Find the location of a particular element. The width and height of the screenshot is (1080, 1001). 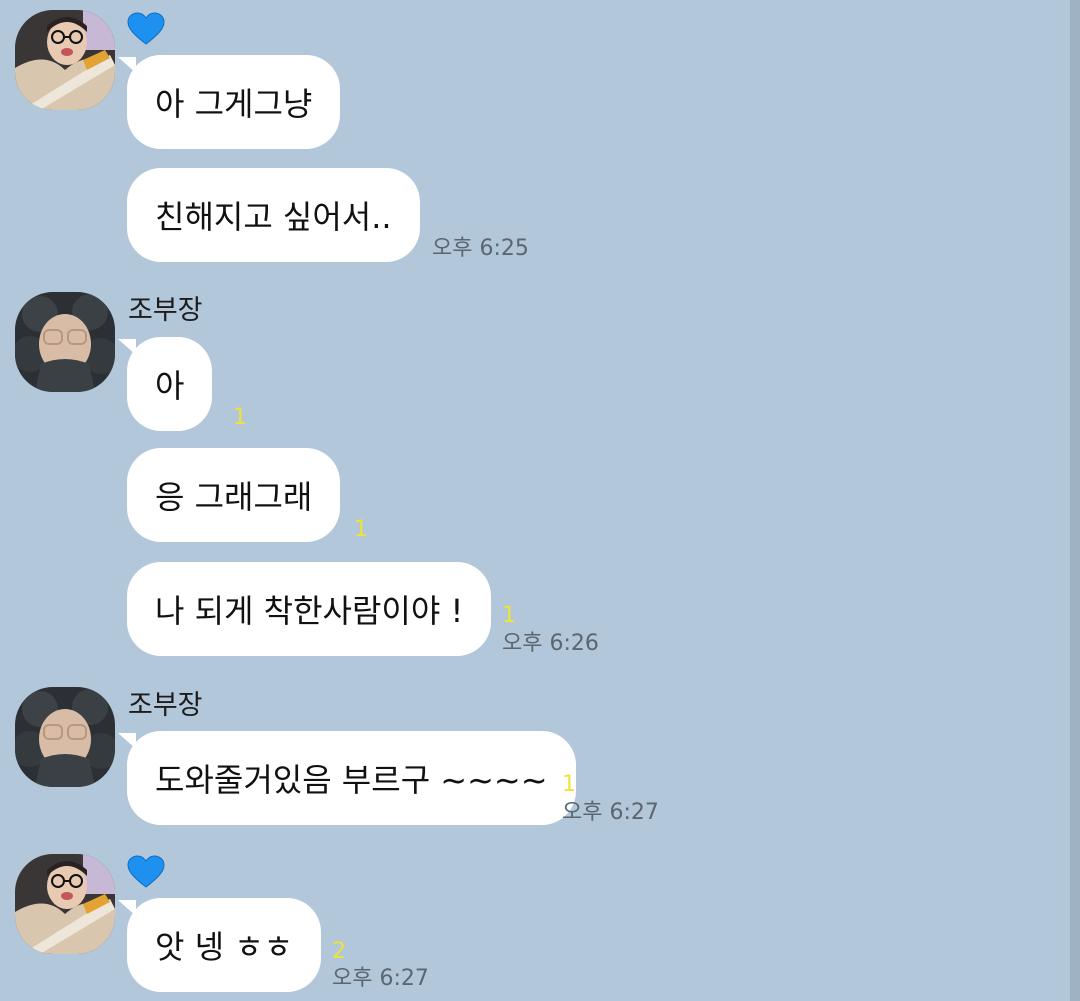

timestamp: 오후 6:26 is located at coordinates (550, 643).